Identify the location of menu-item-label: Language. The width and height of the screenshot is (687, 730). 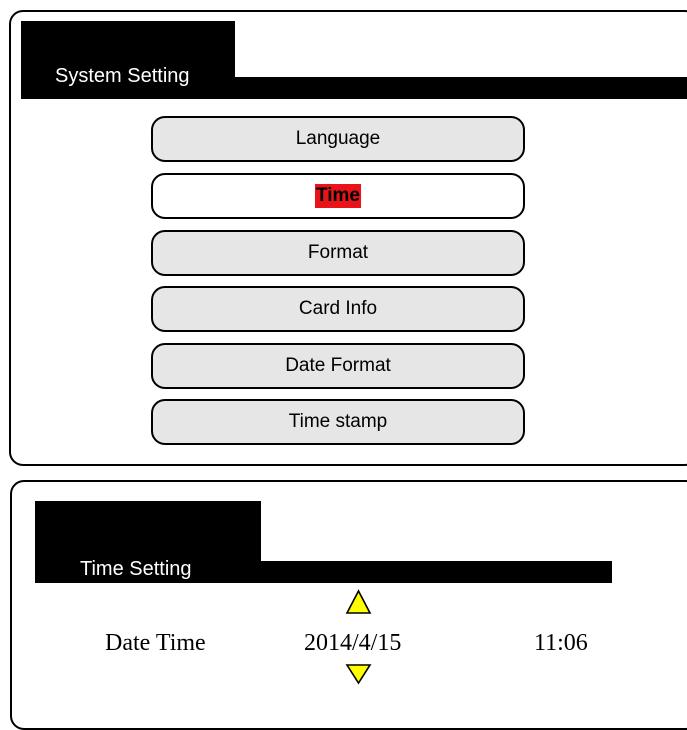
(338, 138).